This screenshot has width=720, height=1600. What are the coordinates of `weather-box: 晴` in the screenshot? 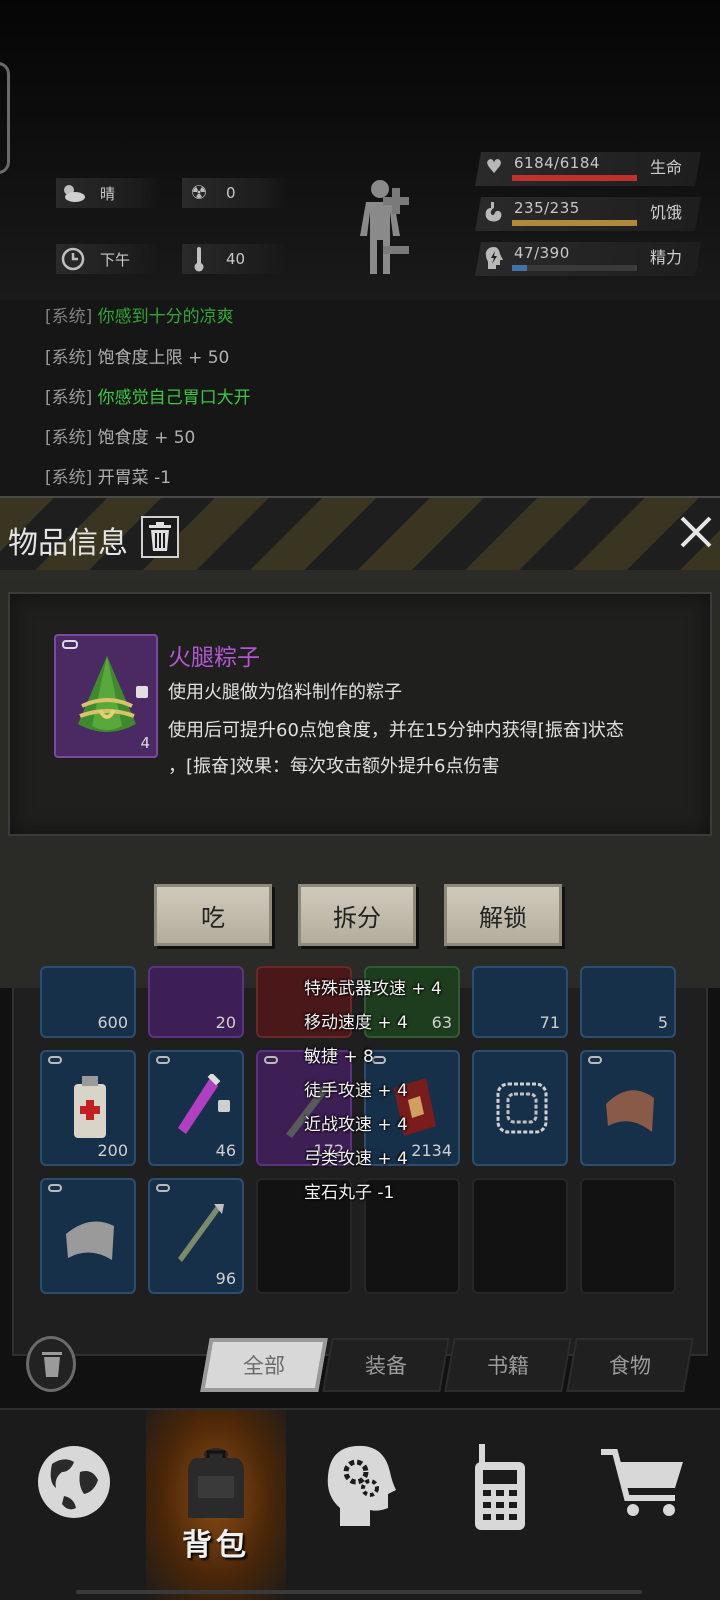 It's located at (108, 193).